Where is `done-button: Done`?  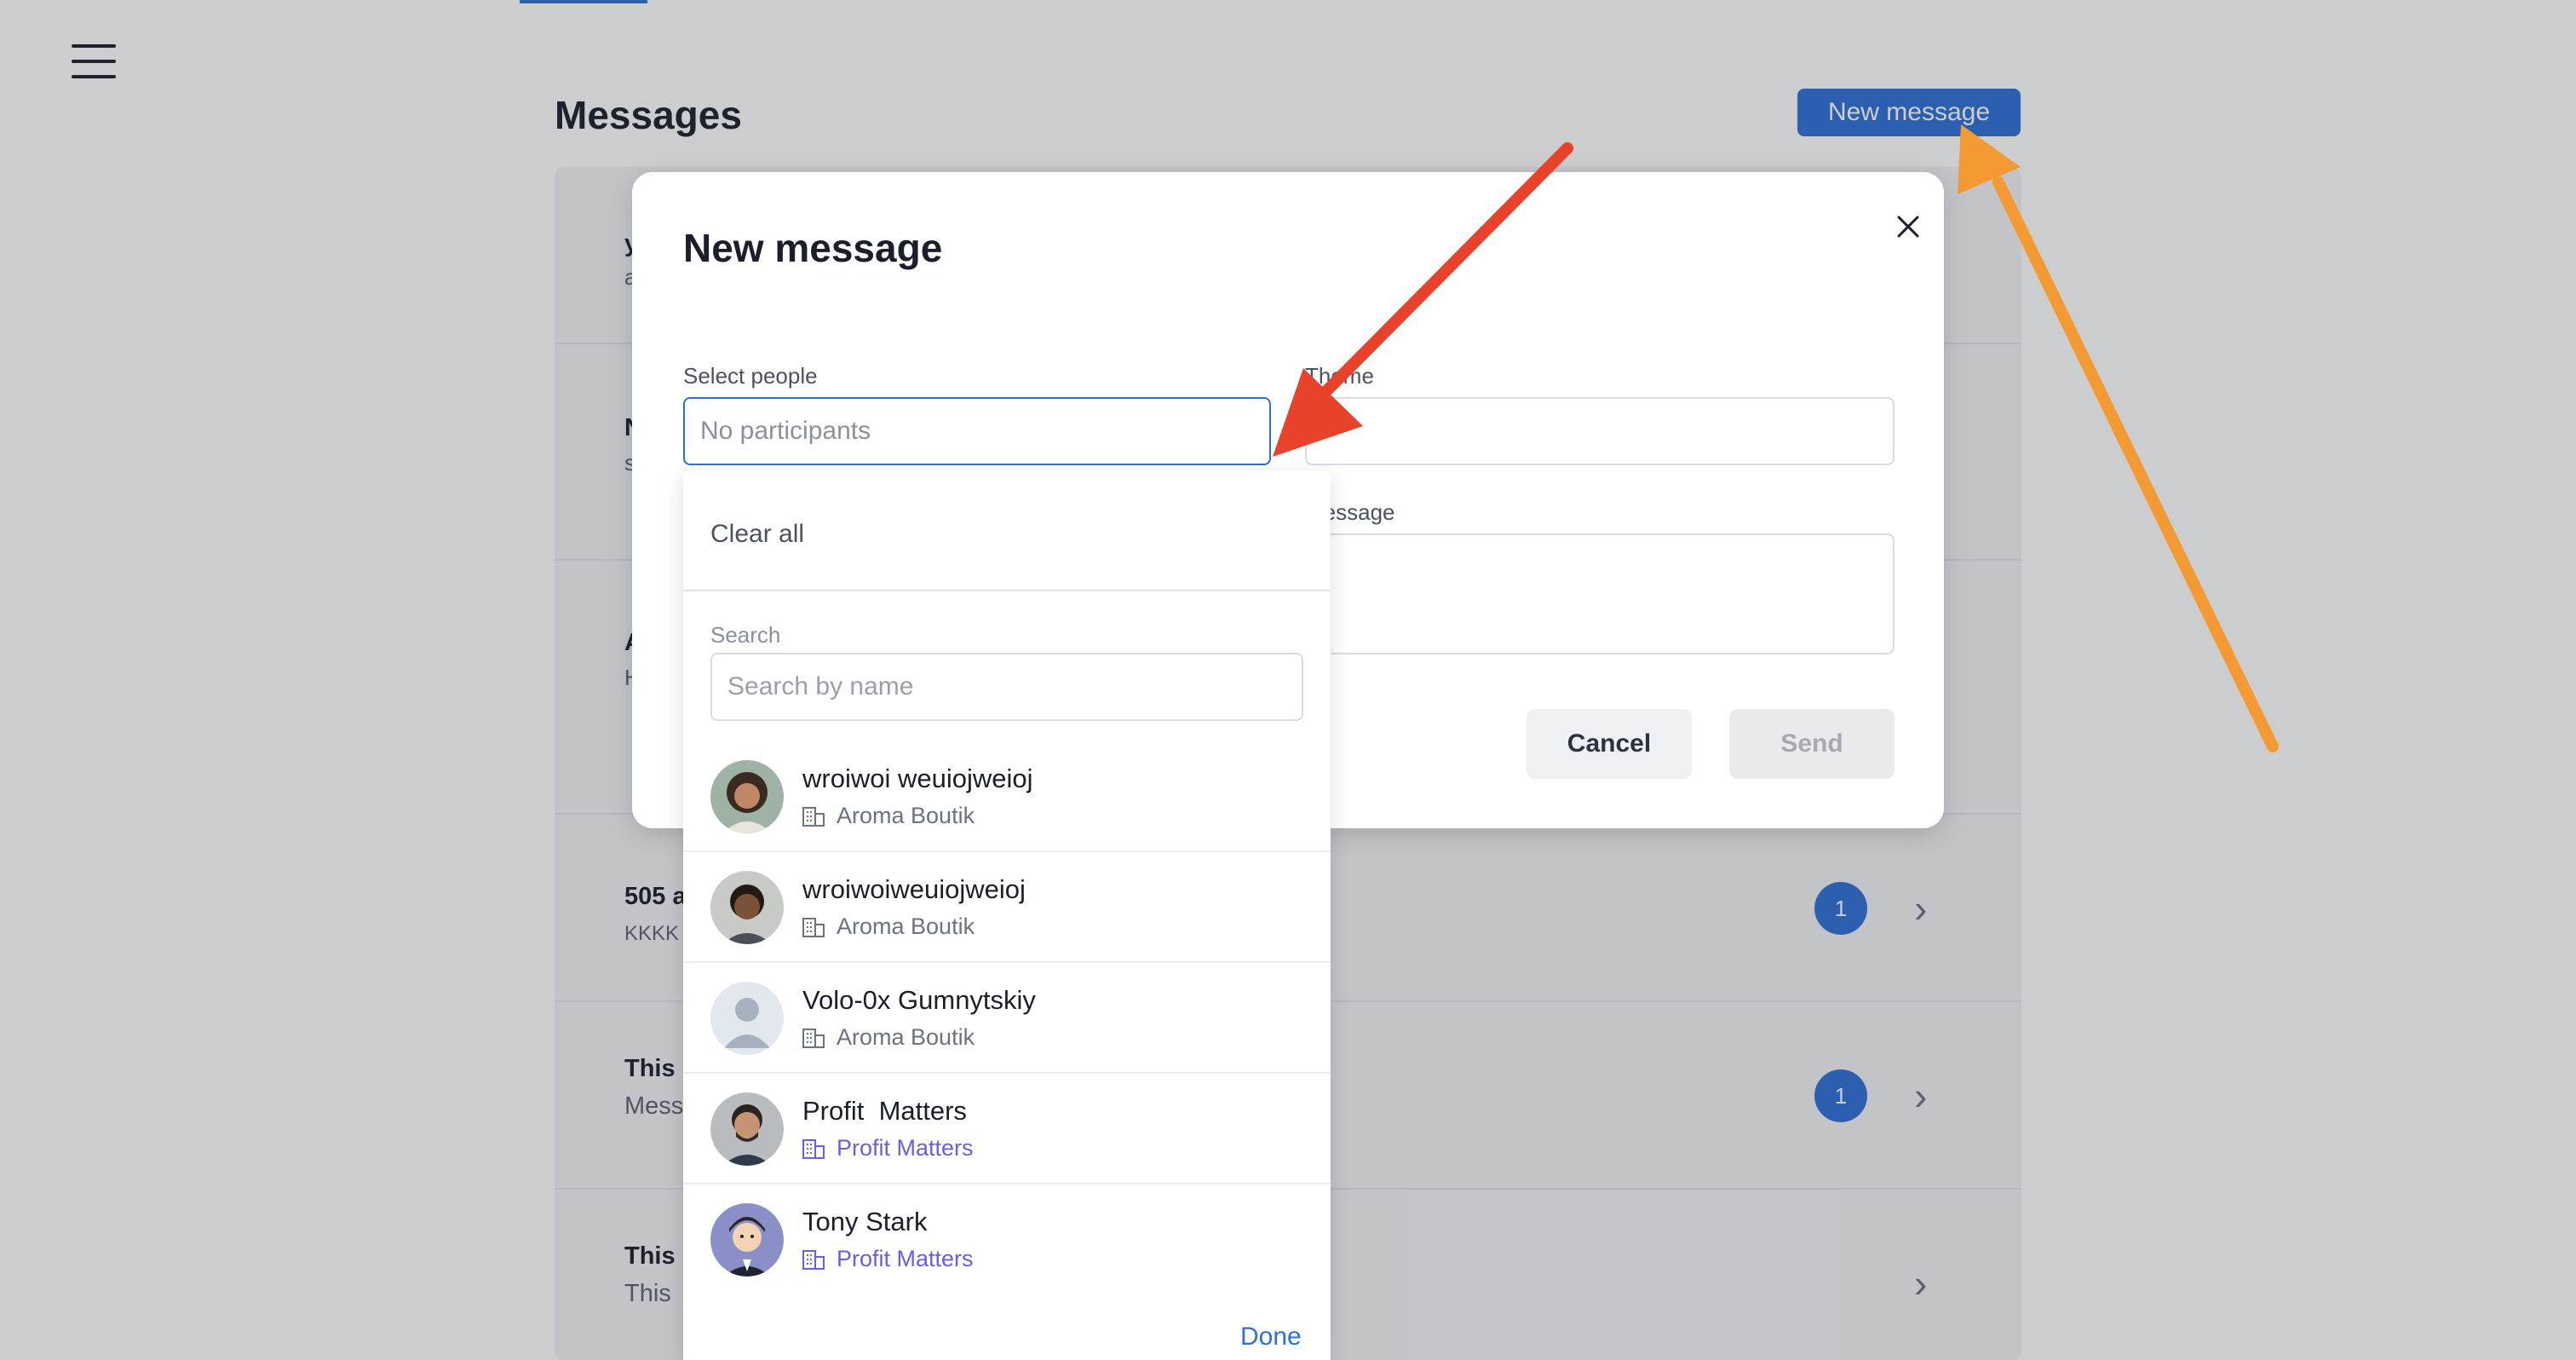 done-button: Done is located at coordinates (1271, 1337).